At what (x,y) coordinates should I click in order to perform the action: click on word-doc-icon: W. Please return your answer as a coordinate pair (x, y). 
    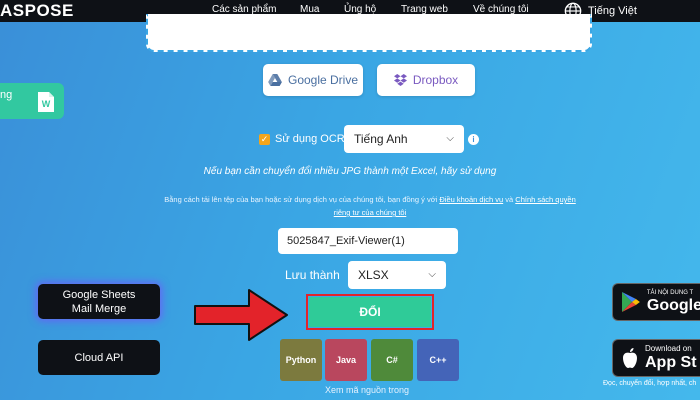
    Looking at the image, I should click on (46, 102).